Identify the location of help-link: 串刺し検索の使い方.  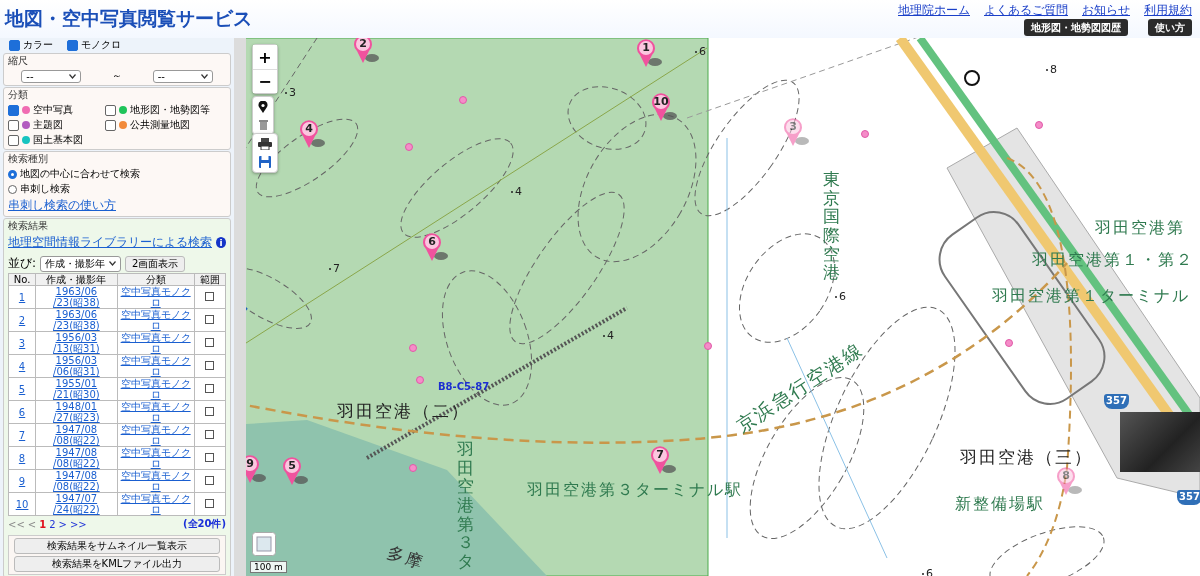
(117, 205).